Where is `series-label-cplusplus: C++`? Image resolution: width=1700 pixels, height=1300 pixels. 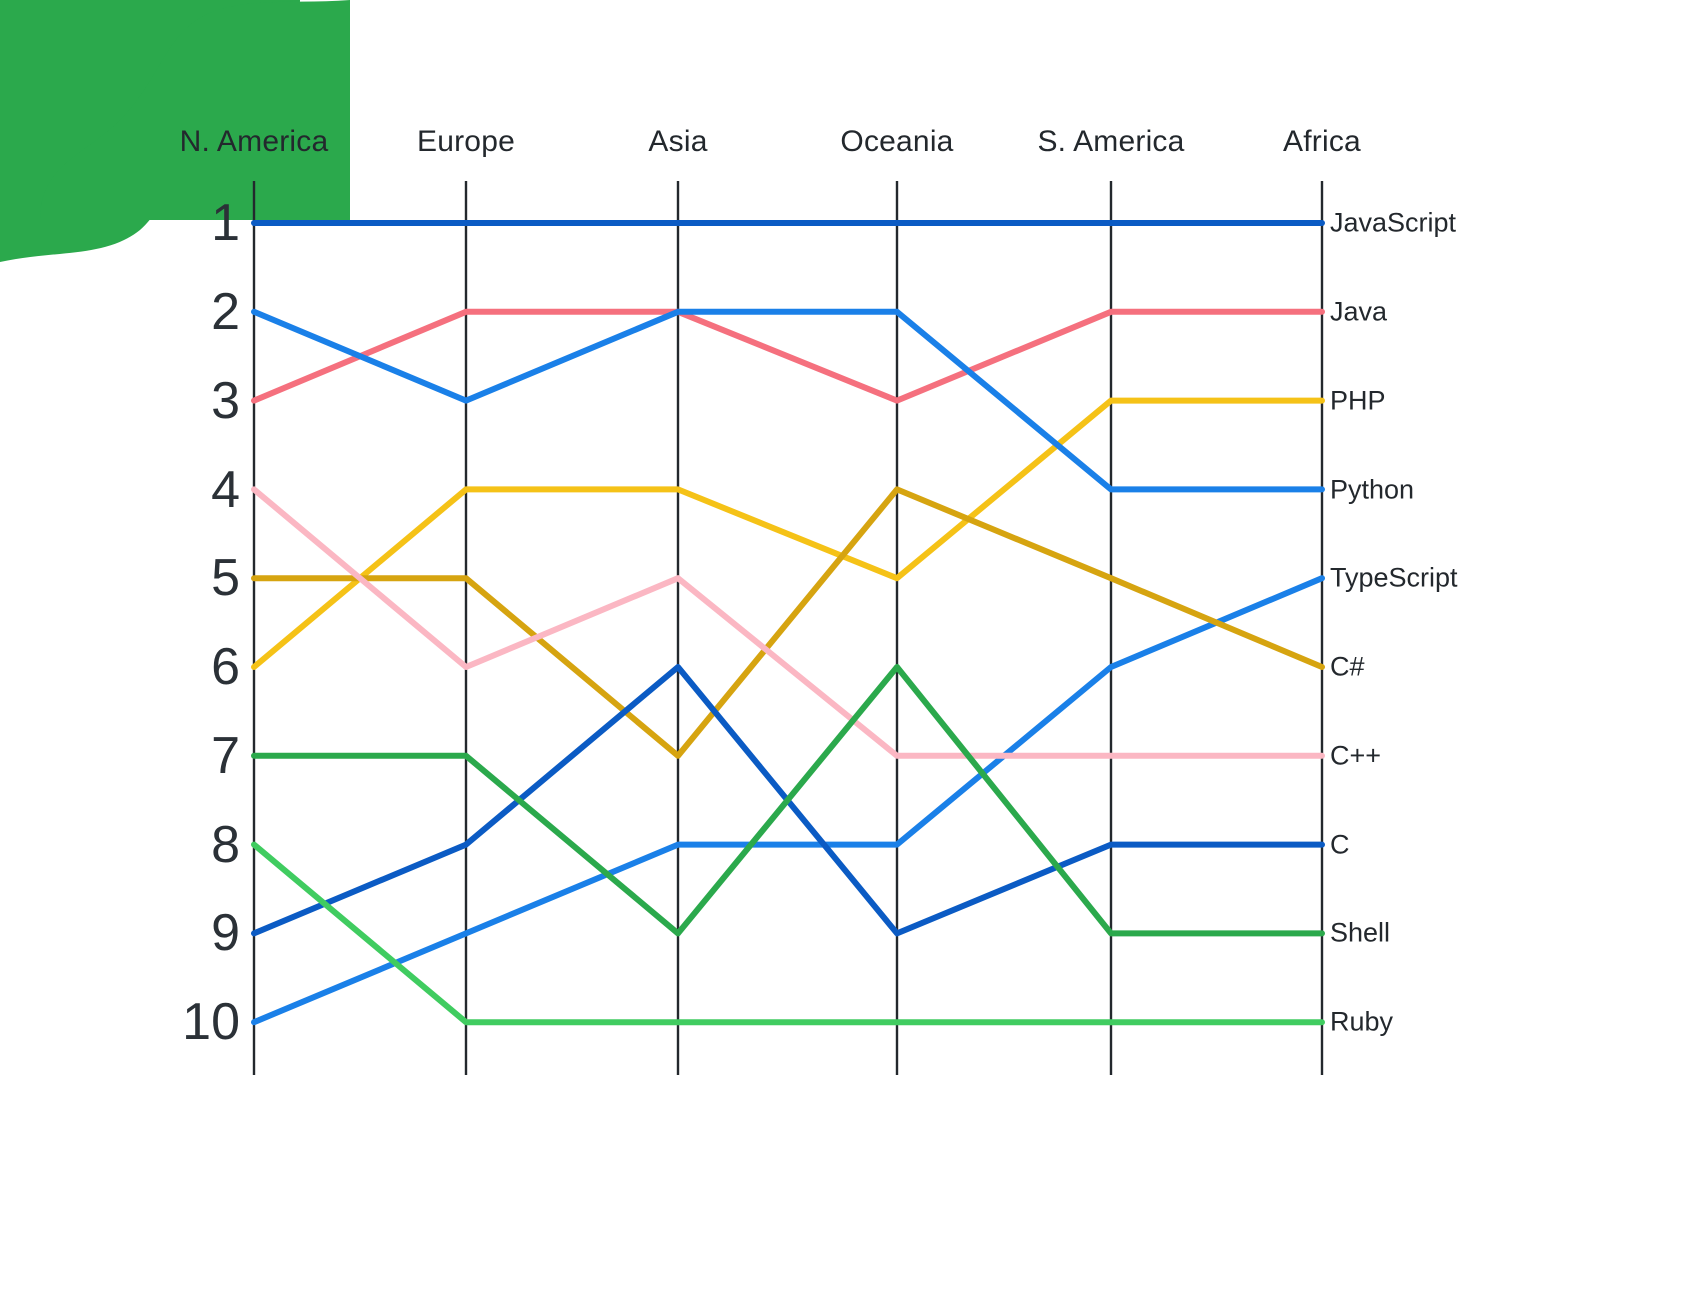 series-label-cplusplus: C++ is located at coordinates (1356, 755).